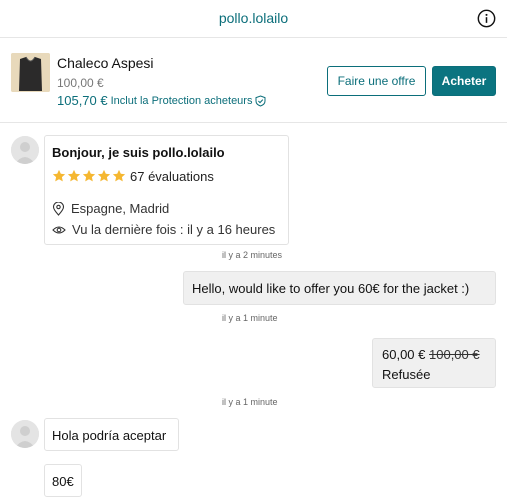 Image resolution: width=507 pixels, height=500 pixels. What do you see at coordinates (82, 100) in the screenshot?
I see `item-total-price: 105,70 €` at bounding box center [82, 100].